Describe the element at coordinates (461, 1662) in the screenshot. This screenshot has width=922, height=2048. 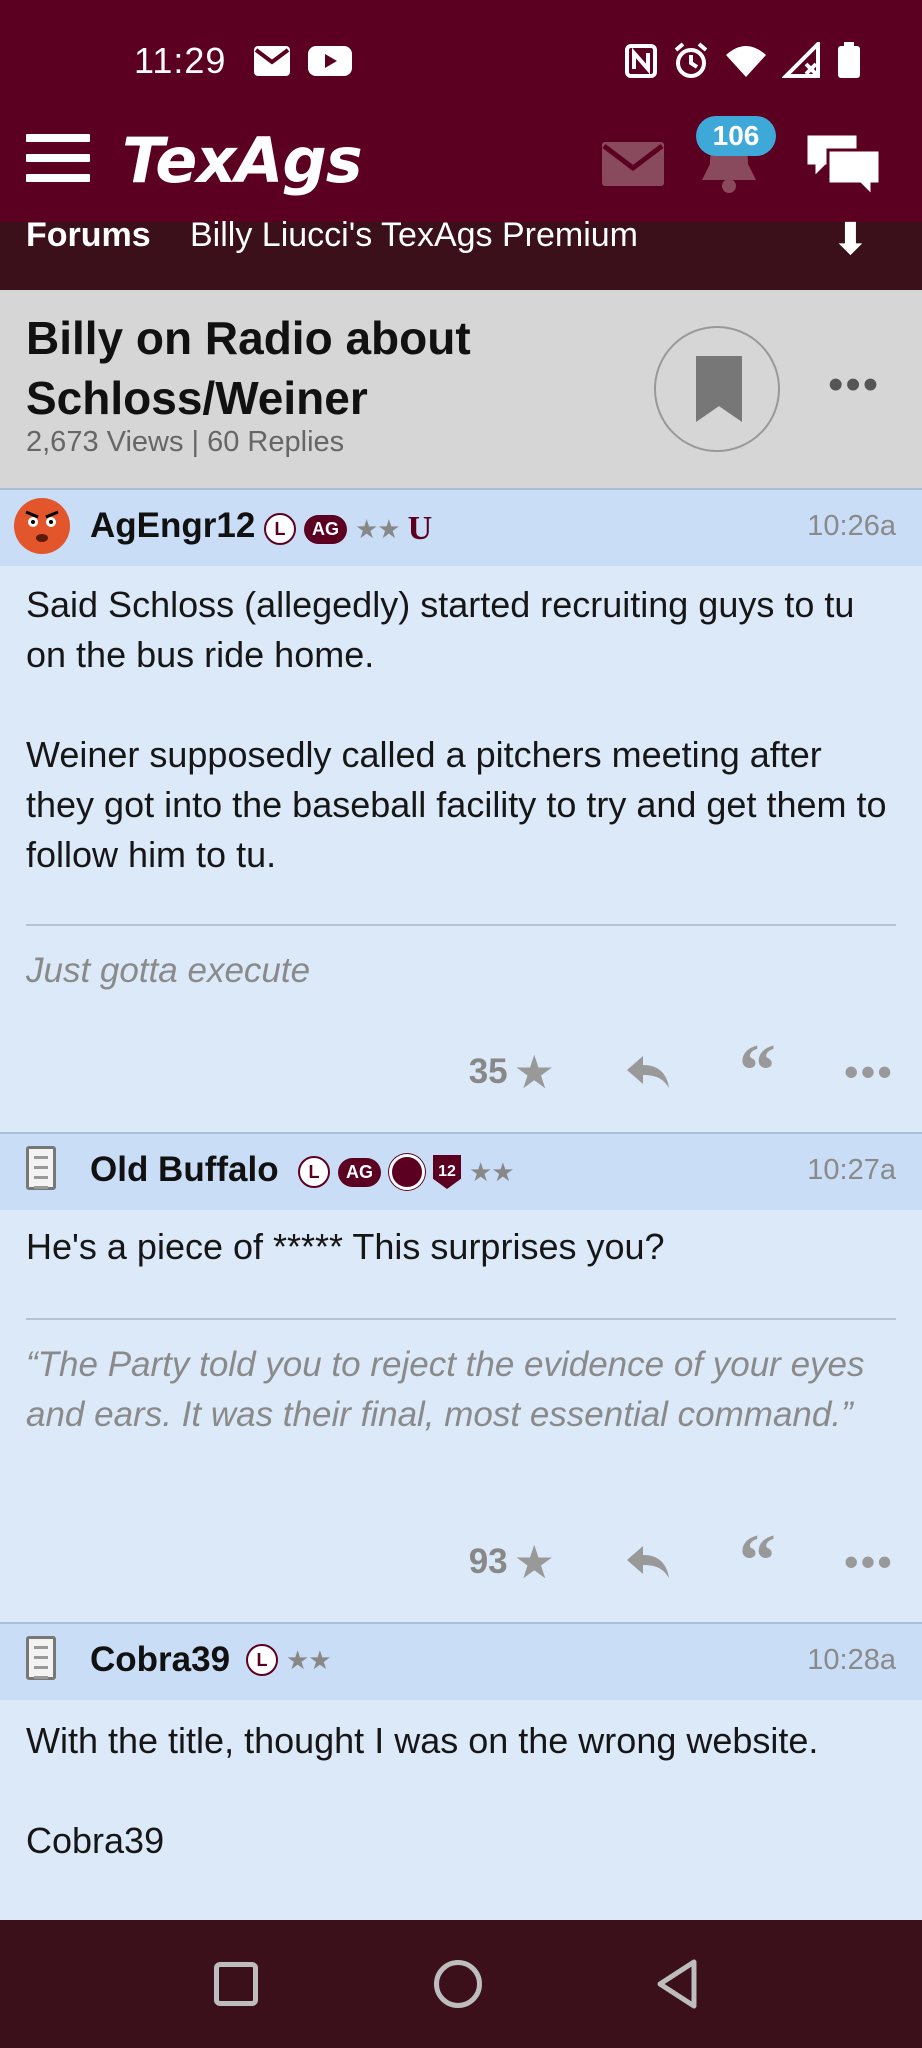
I see `post-header: Cobra39 L ★★ 10:28a` at that location.